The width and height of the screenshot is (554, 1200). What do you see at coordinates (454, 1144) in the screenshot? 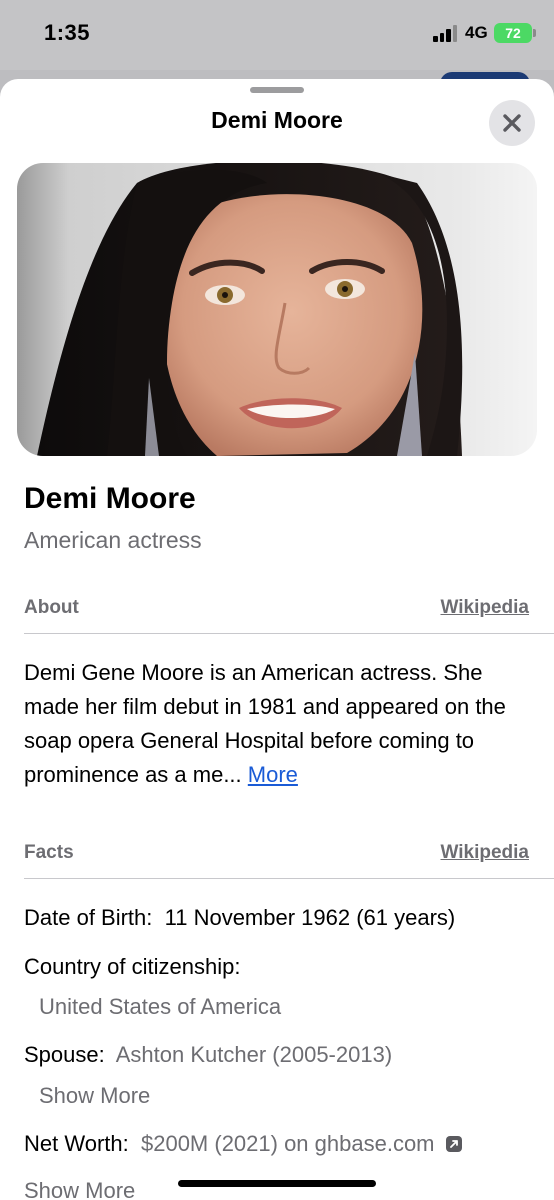
I see `external-link-icon` at bounding box center [454, 1144].